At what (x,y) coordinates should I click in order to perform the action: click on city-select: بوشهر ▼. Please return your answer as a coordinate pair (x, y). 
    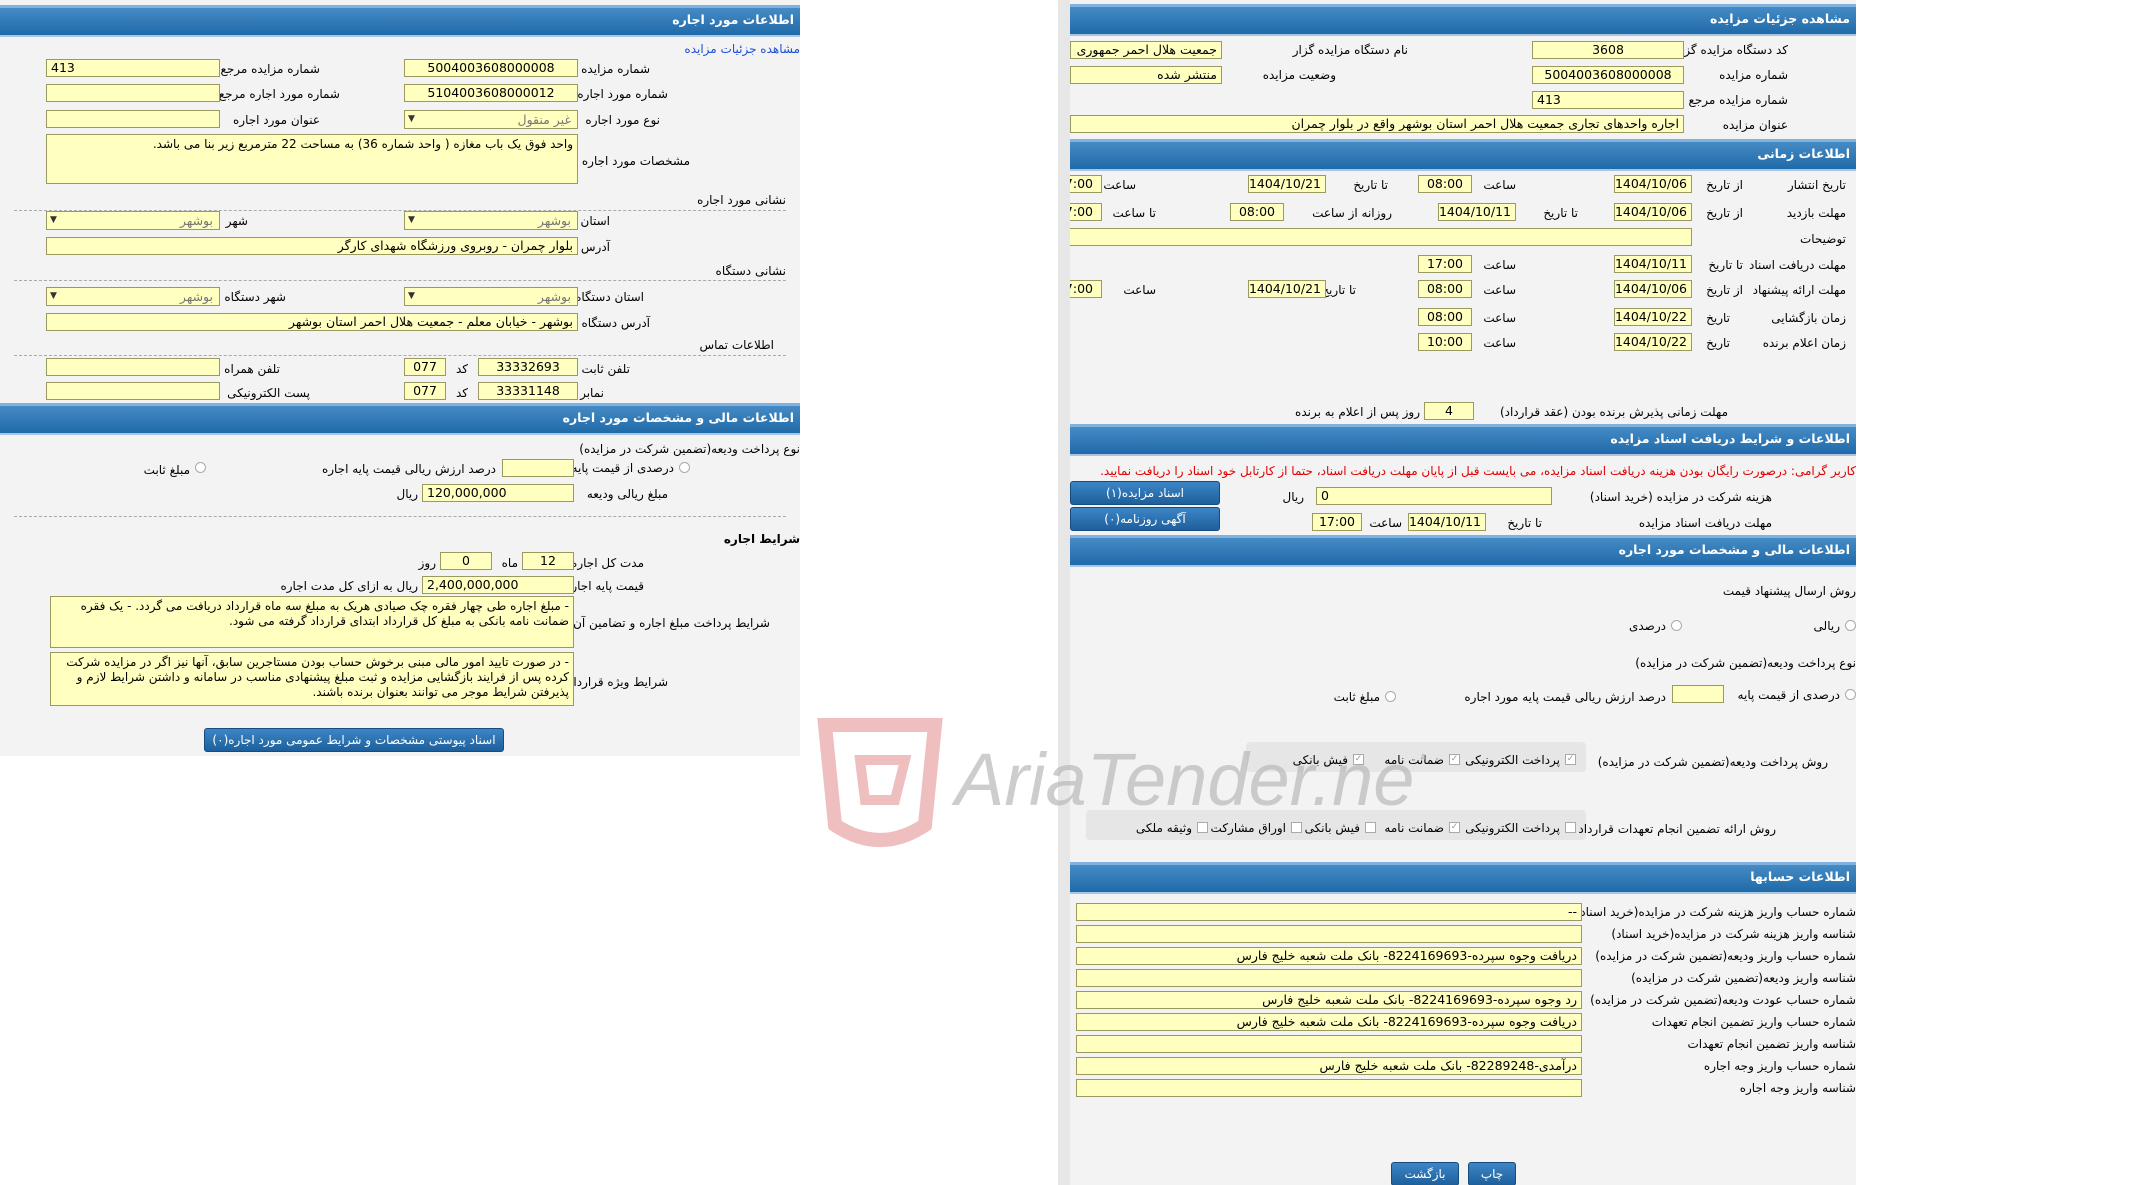
    Looking at the image, I should click on (133, 220).